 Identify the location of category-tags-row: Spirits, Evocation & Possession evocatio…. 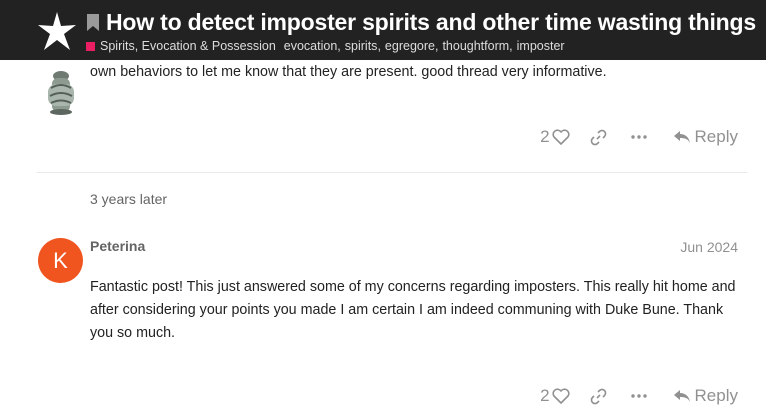
(325, 46).